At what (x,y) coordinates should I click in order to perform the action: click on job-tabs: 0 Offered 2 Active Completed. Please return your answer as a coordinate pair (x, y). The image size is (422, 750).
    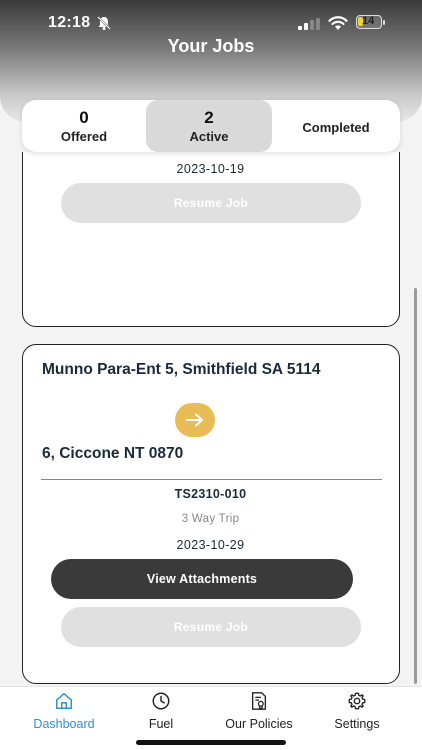
    Looking at the image, I should click on (211, 126).